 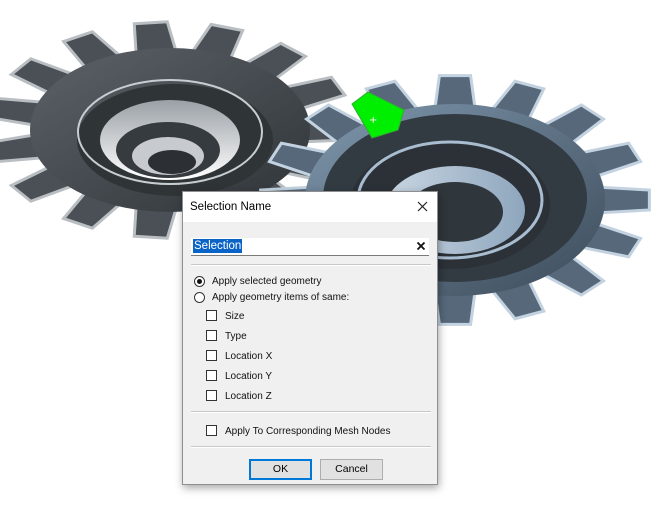 I want to click on checkbox-location-x, so click(x=211, y=355).